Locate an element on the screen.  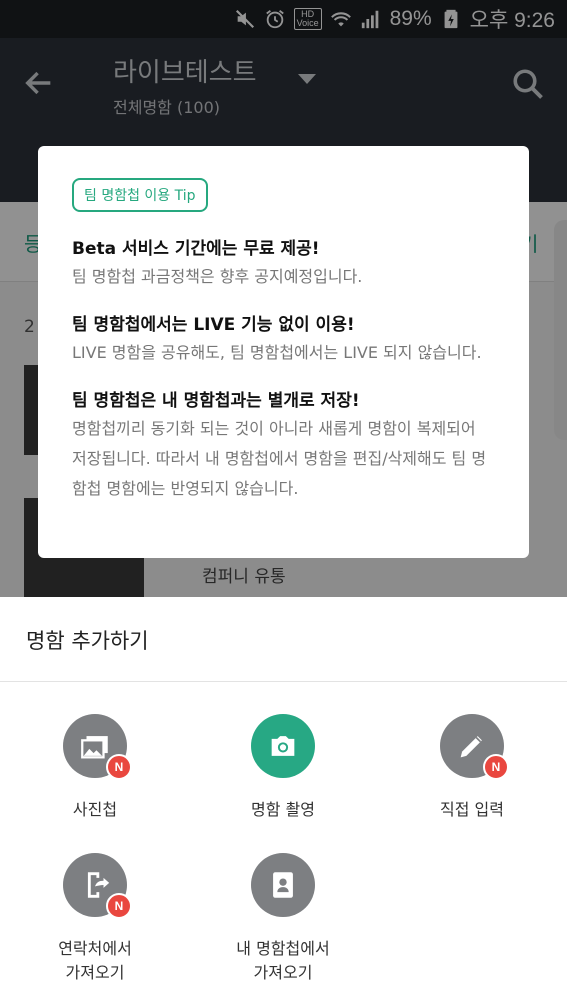
camera-option: 명함 촬영 is located at coordinates (283, 768).